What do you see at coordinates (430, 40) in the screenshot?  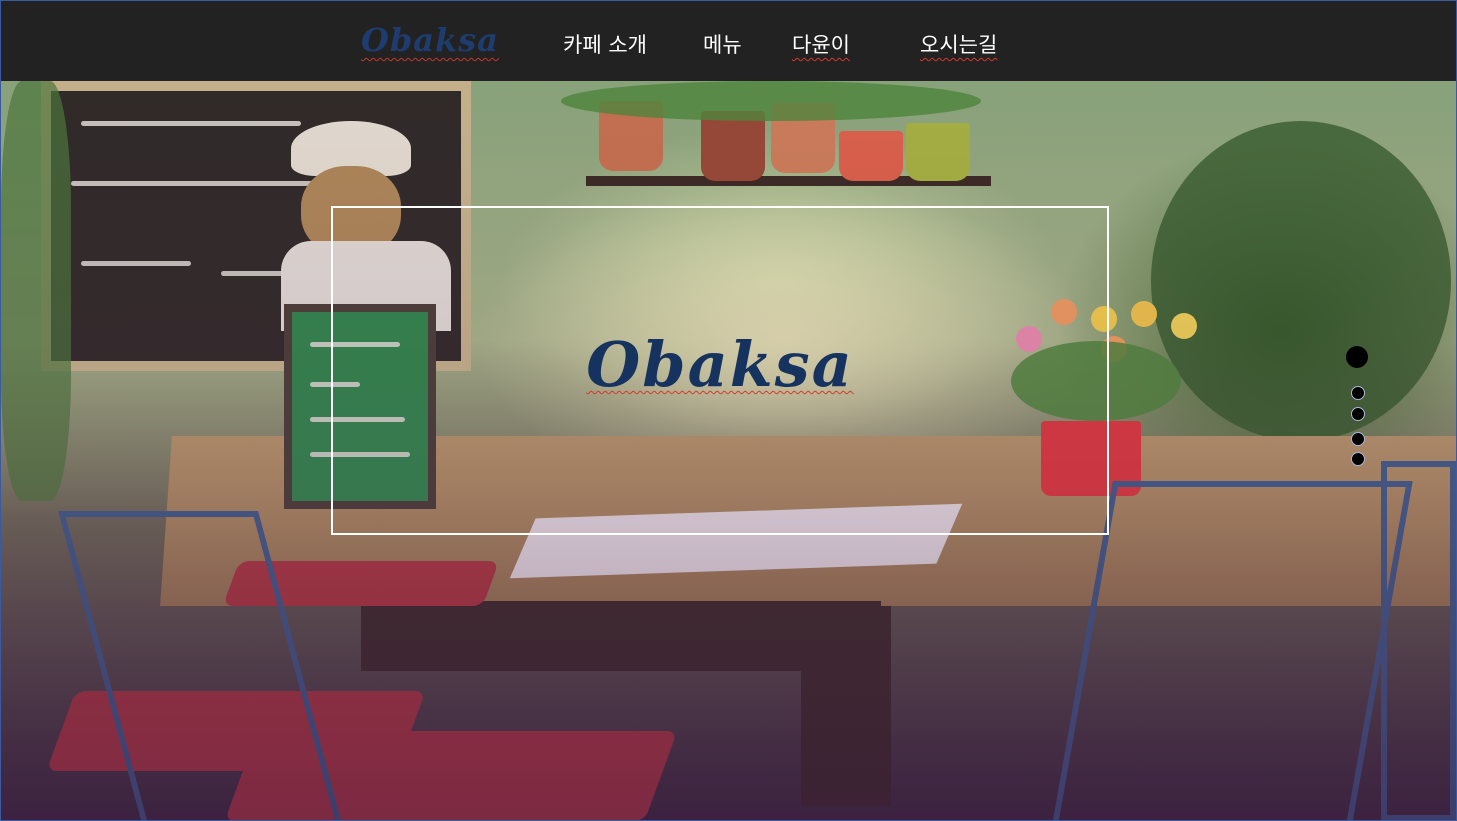 I see `site-logo: Obaksa` at bounding box center [430, 40].